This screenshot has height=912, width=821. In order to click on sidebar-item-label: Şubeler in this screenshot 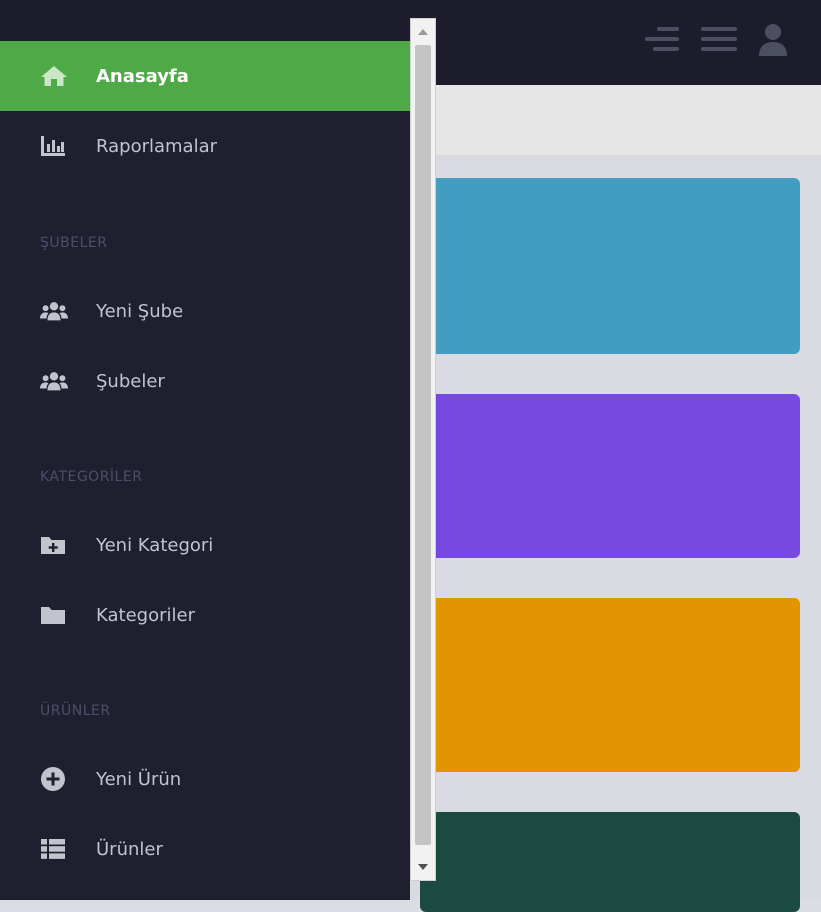, I will do `click(130, 381)`.